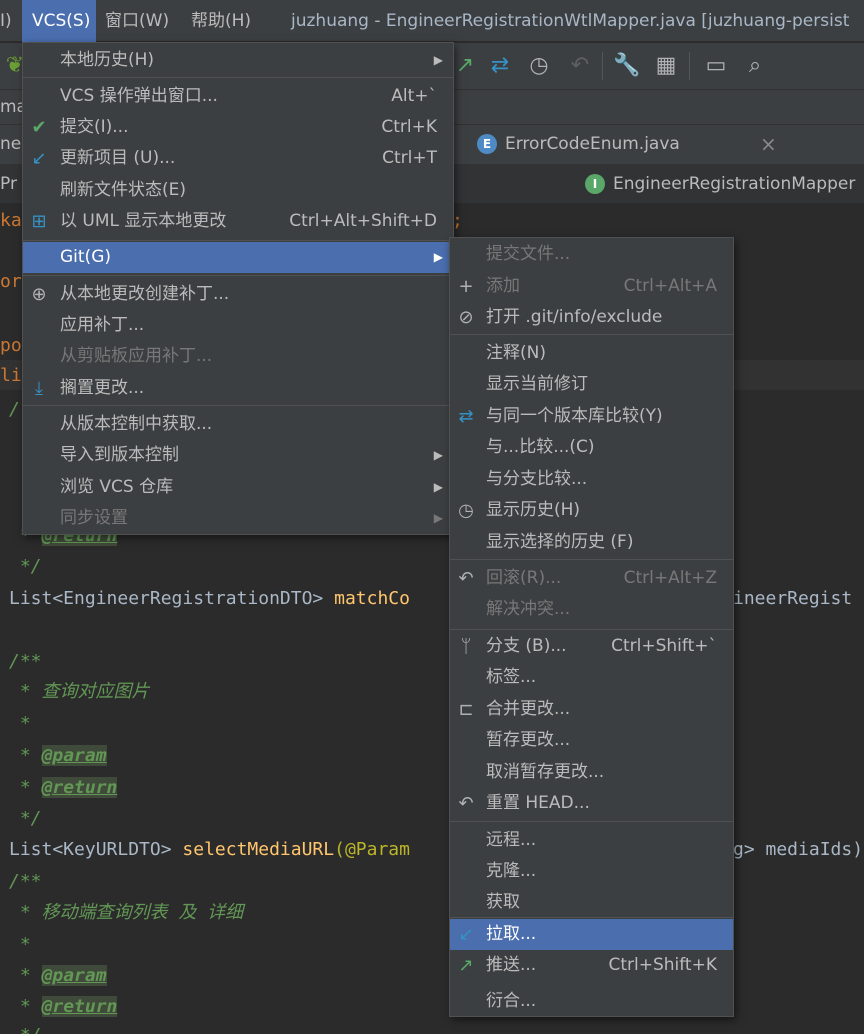 The image size is (864, 1034). I want to click on shortcut-hint: Ctrl+Shift+K, so click(662, 965).